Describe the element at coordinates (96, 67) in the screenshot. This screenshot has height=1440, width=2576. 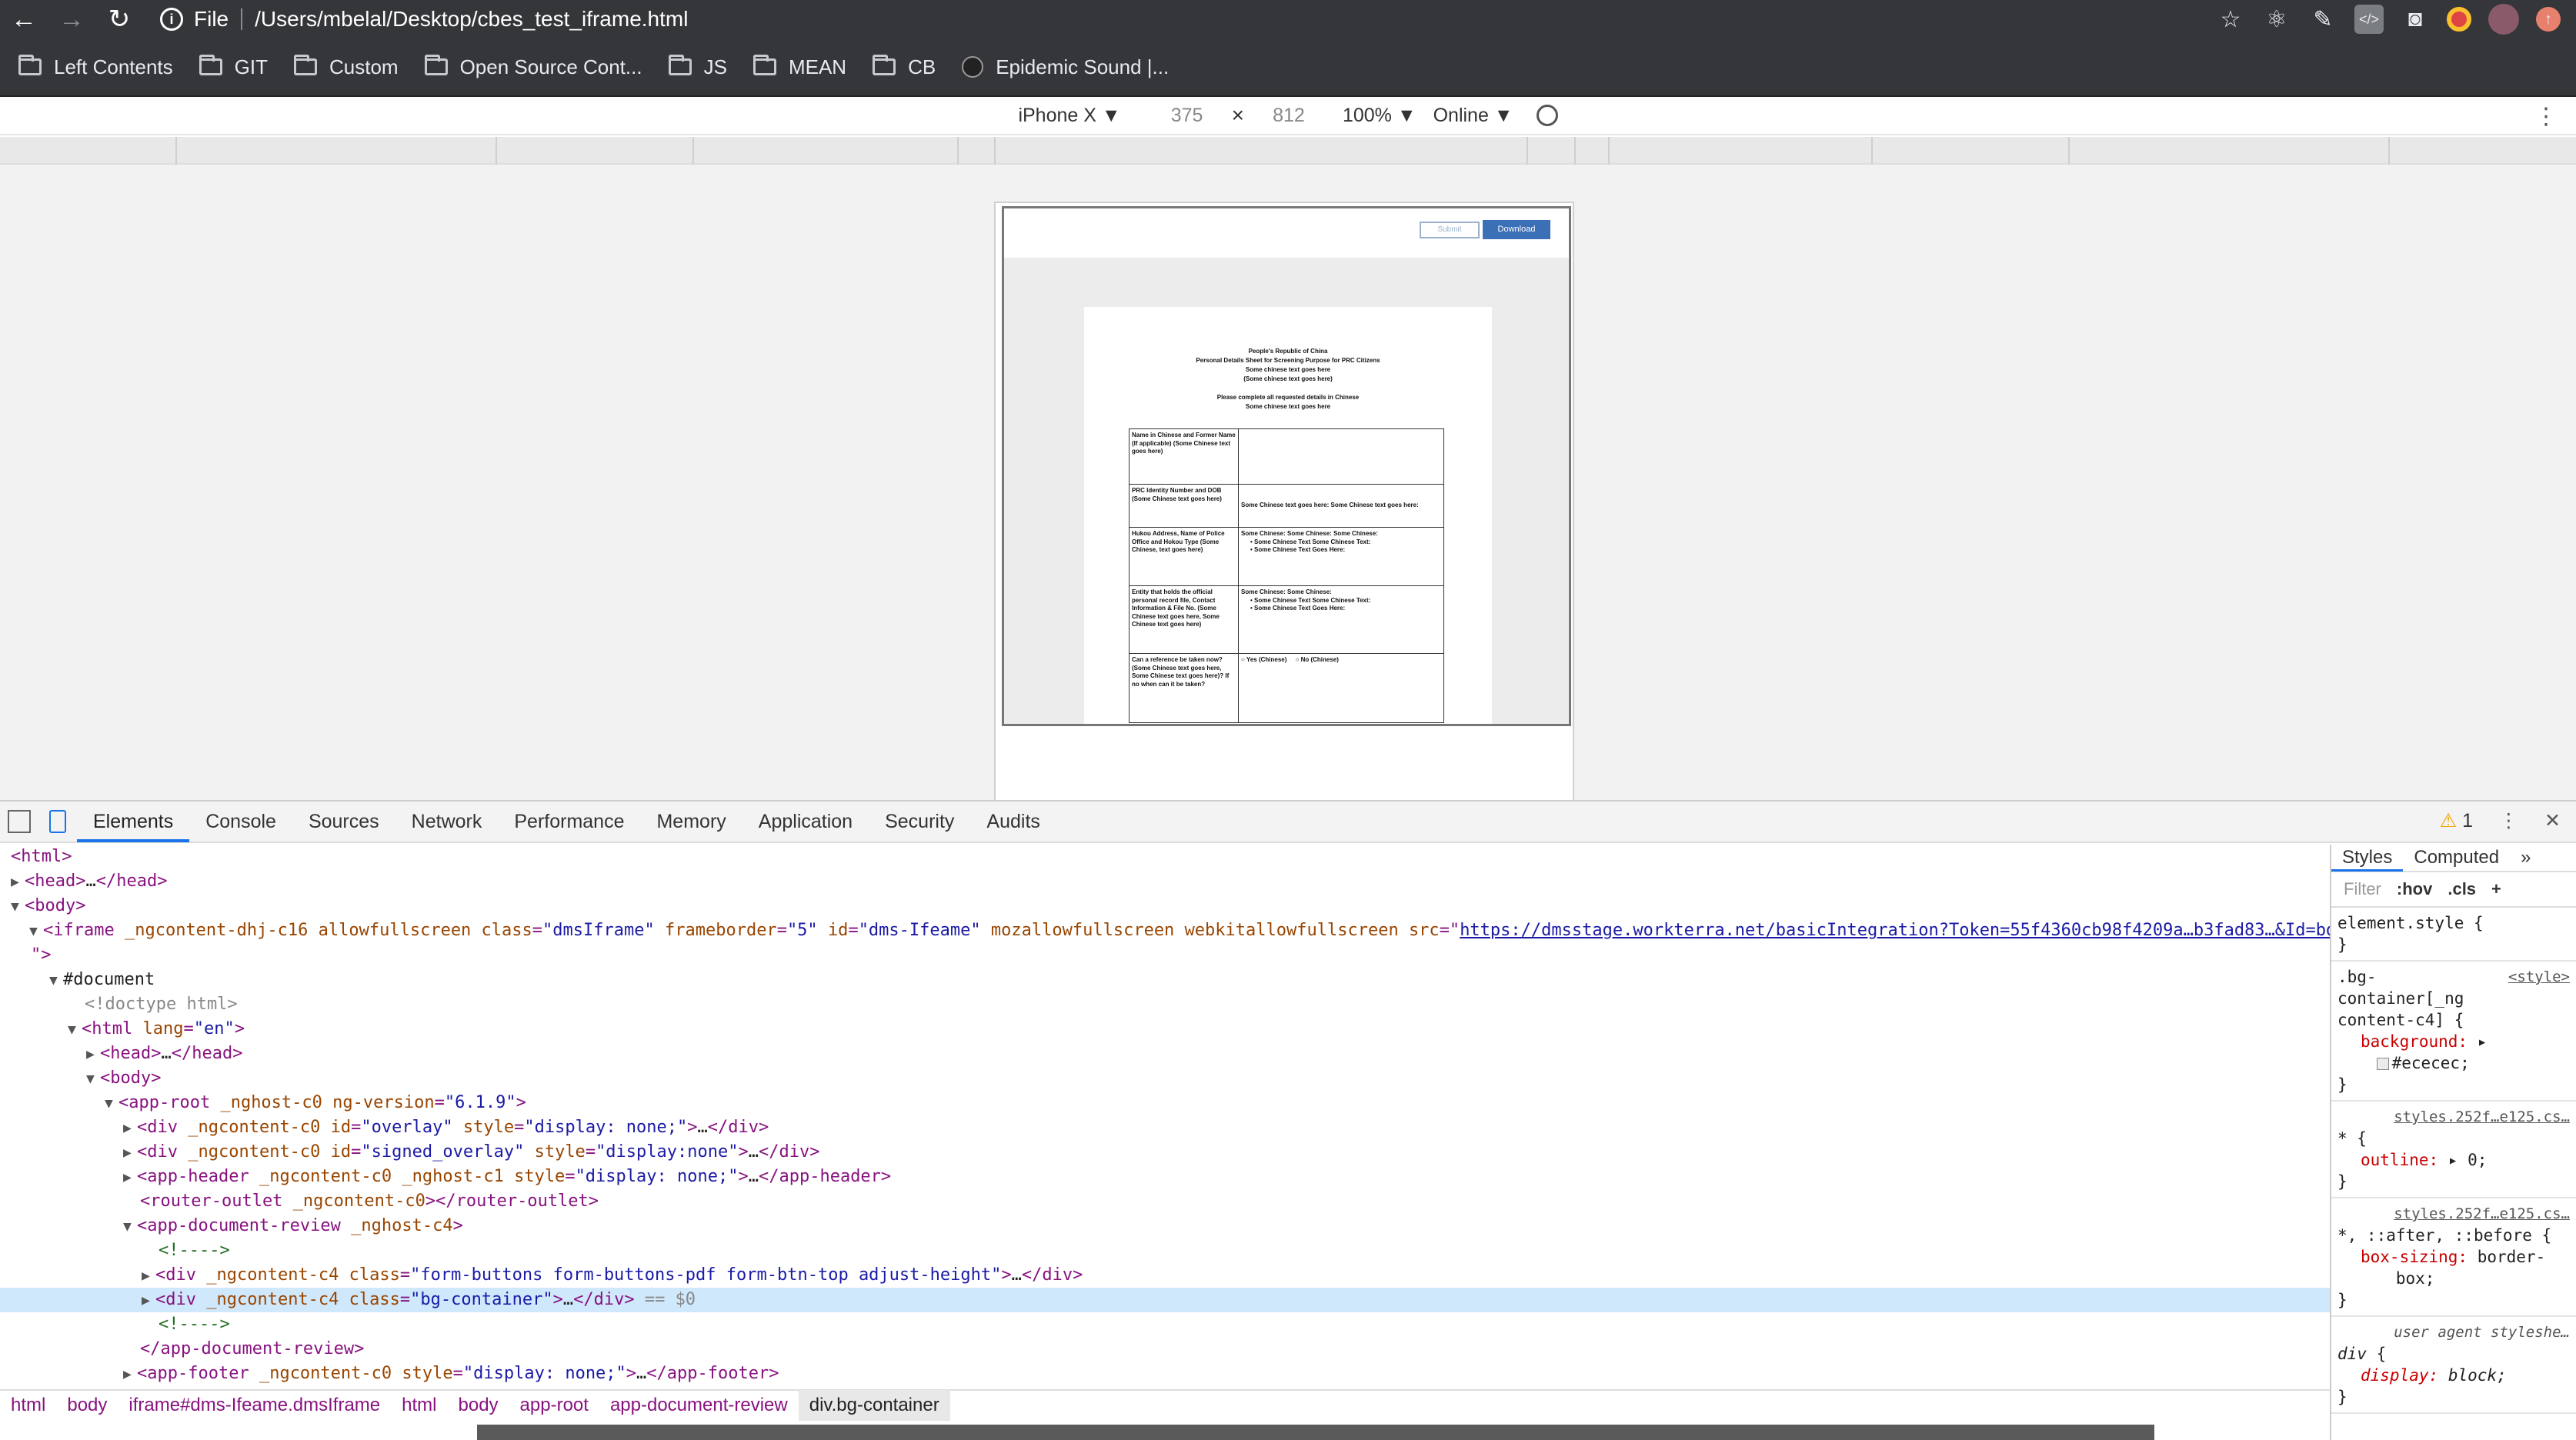
I see `bookmark-folder: Left Contents` at that location.